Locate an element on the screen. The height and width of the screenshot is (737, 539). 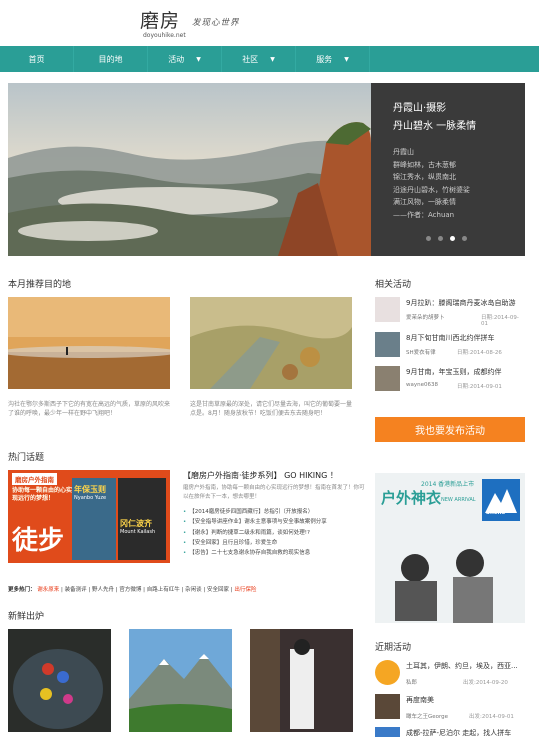
hot-list-item: 【安全回家】且行且珍惜，珍爱生命 is located at coordinates (275, 543).